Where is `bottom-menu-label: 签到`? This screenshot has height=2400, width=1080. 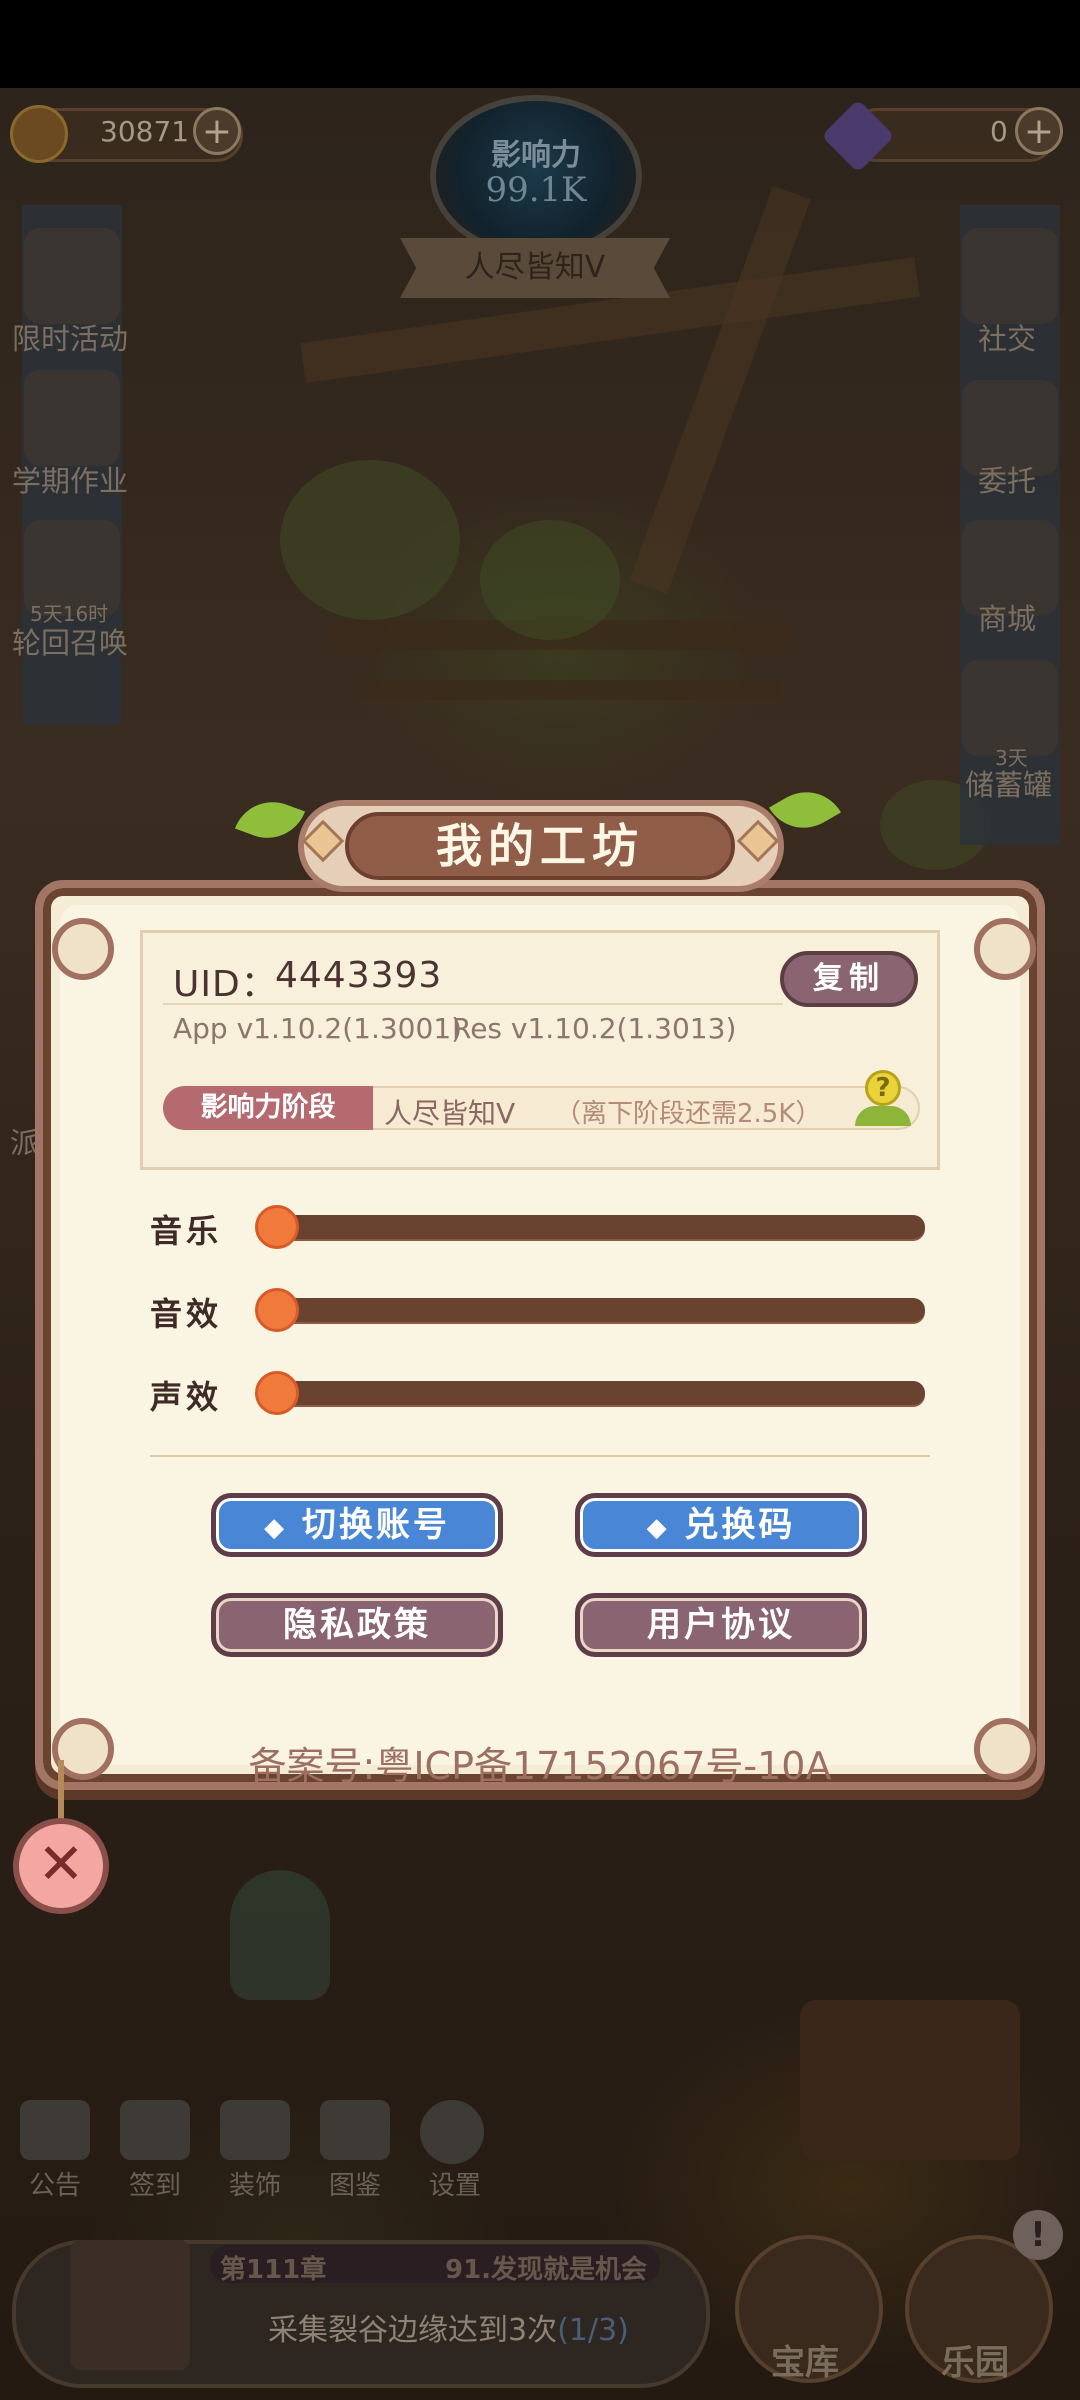
bottom-menu-label: 签到 is located at coordinates (154, 2186).